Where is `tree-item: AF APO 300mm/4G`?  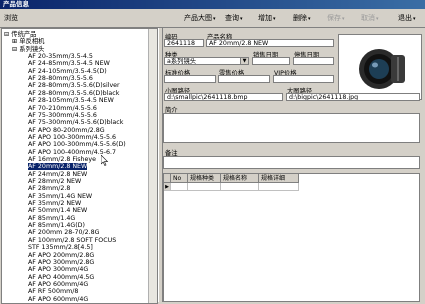
tree-item: AF APO 300mm/4G is located at coordinates (58, 269).